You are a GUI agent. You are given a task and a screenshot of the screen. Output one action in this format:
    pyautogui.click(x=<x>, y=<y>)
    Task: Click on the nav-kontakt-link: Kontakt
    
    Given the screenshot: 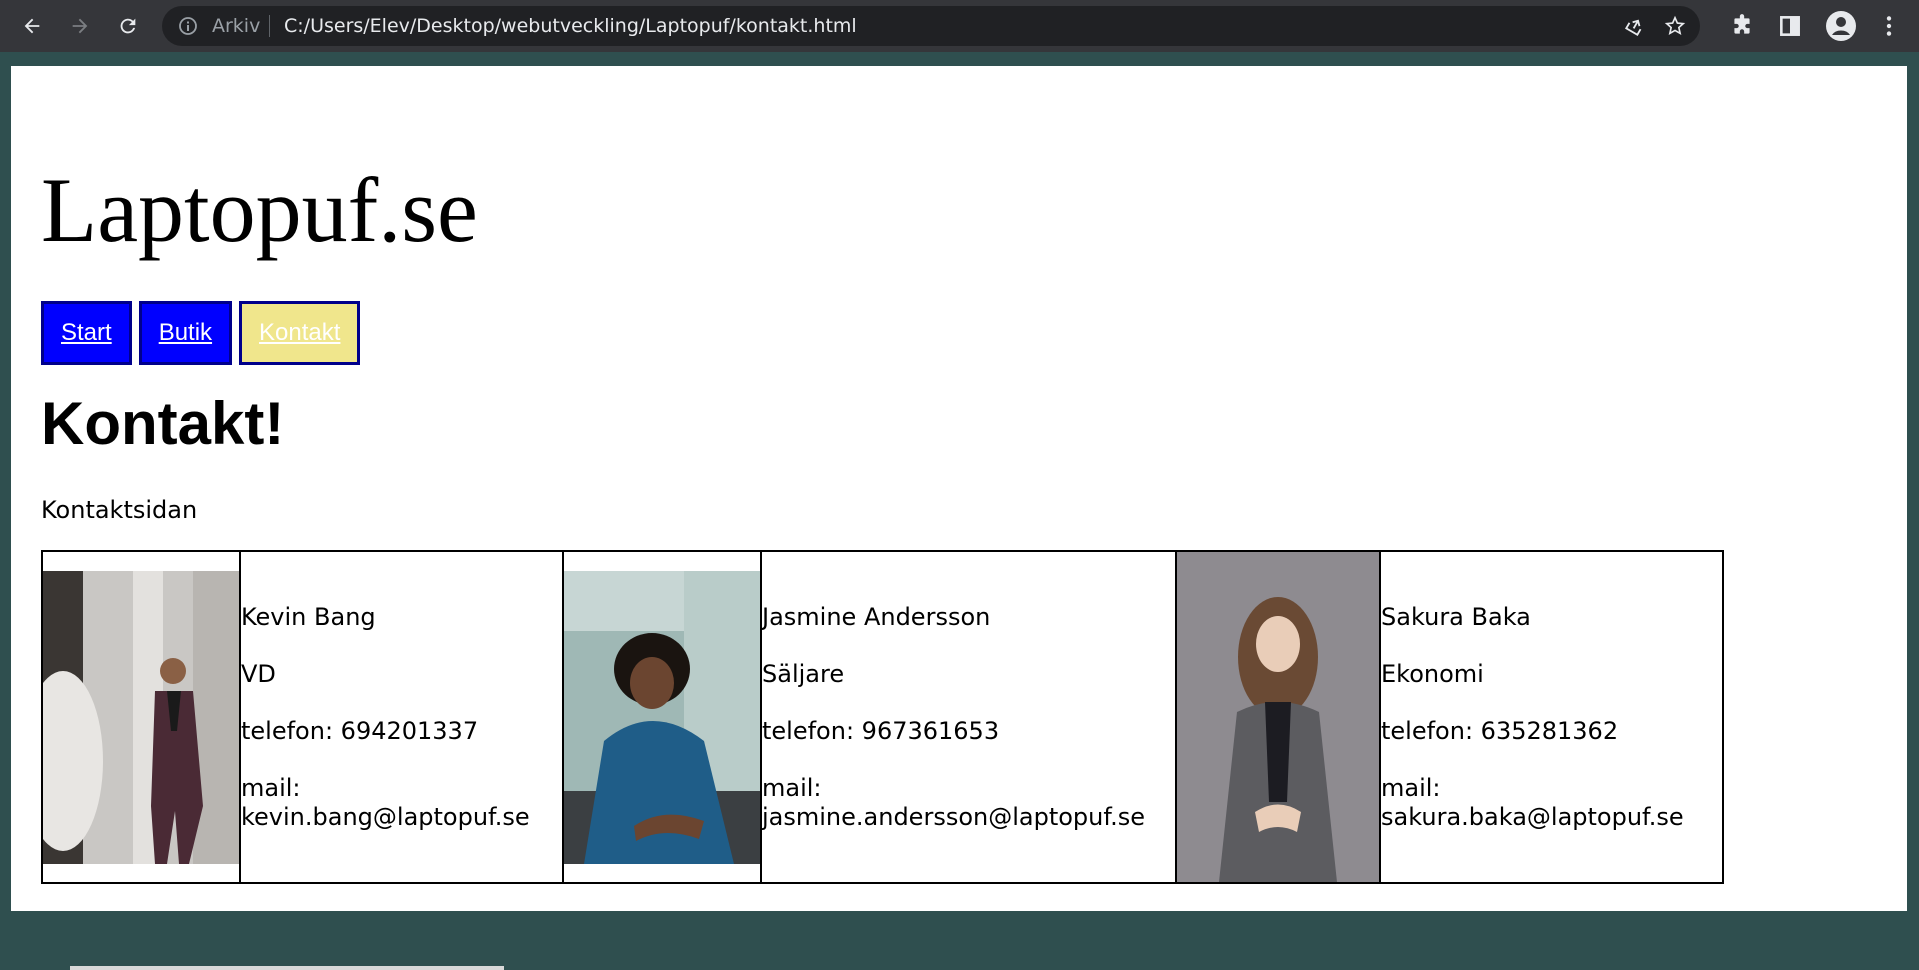 What is the action you would take?
    pyautogui.click(x=300, y=333)
    